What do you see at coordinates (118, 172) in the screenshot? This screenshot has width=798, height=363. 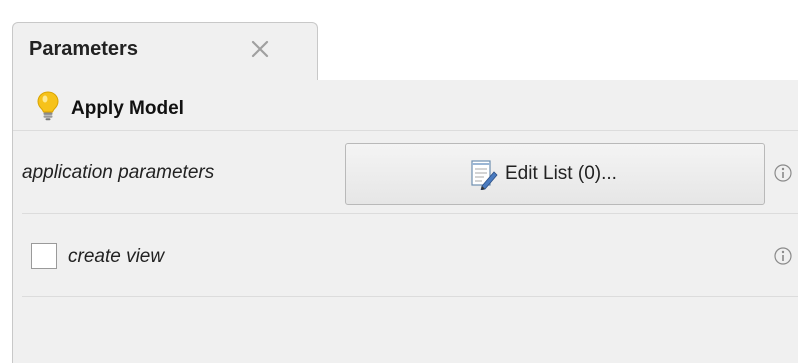 I see `param-label-application-parameters: application parameters` at bounding box center [118, 172].